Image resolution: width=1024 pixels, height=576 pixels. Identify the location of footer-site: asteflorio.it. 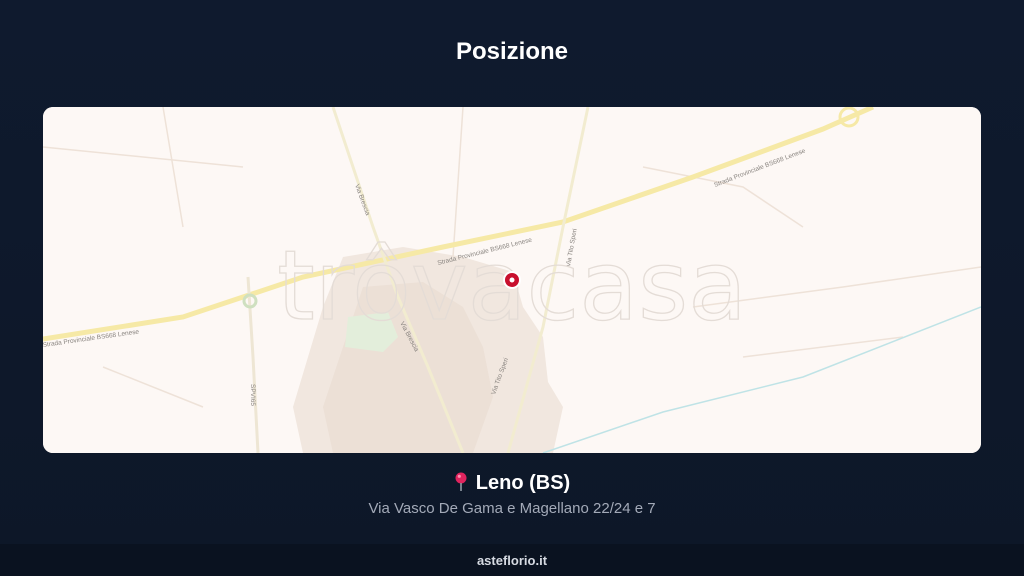
(512, 560).